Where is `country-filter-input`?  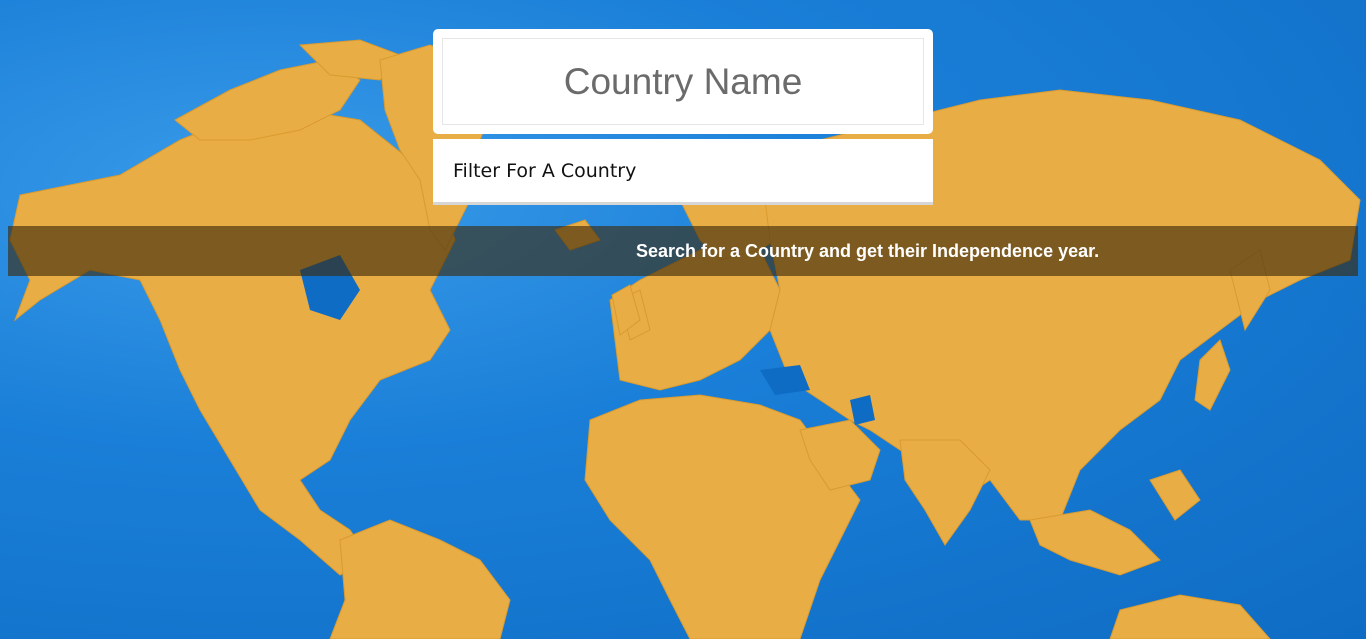
country-filter-input is located at coordinates (683, 172).